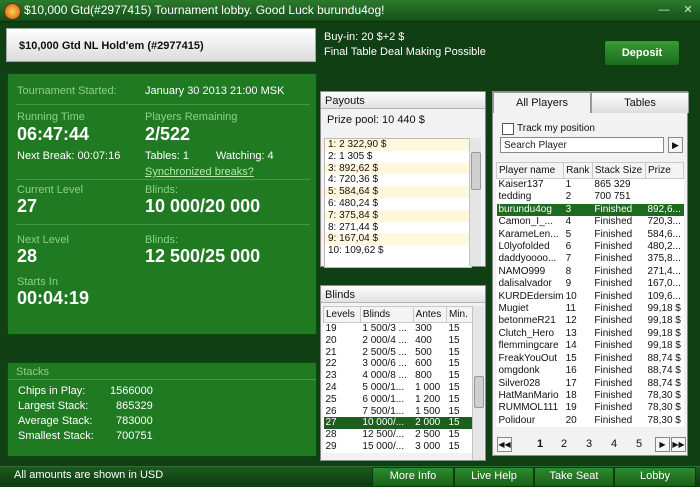  I want to click on column-header: Antes, so click(429, 314).